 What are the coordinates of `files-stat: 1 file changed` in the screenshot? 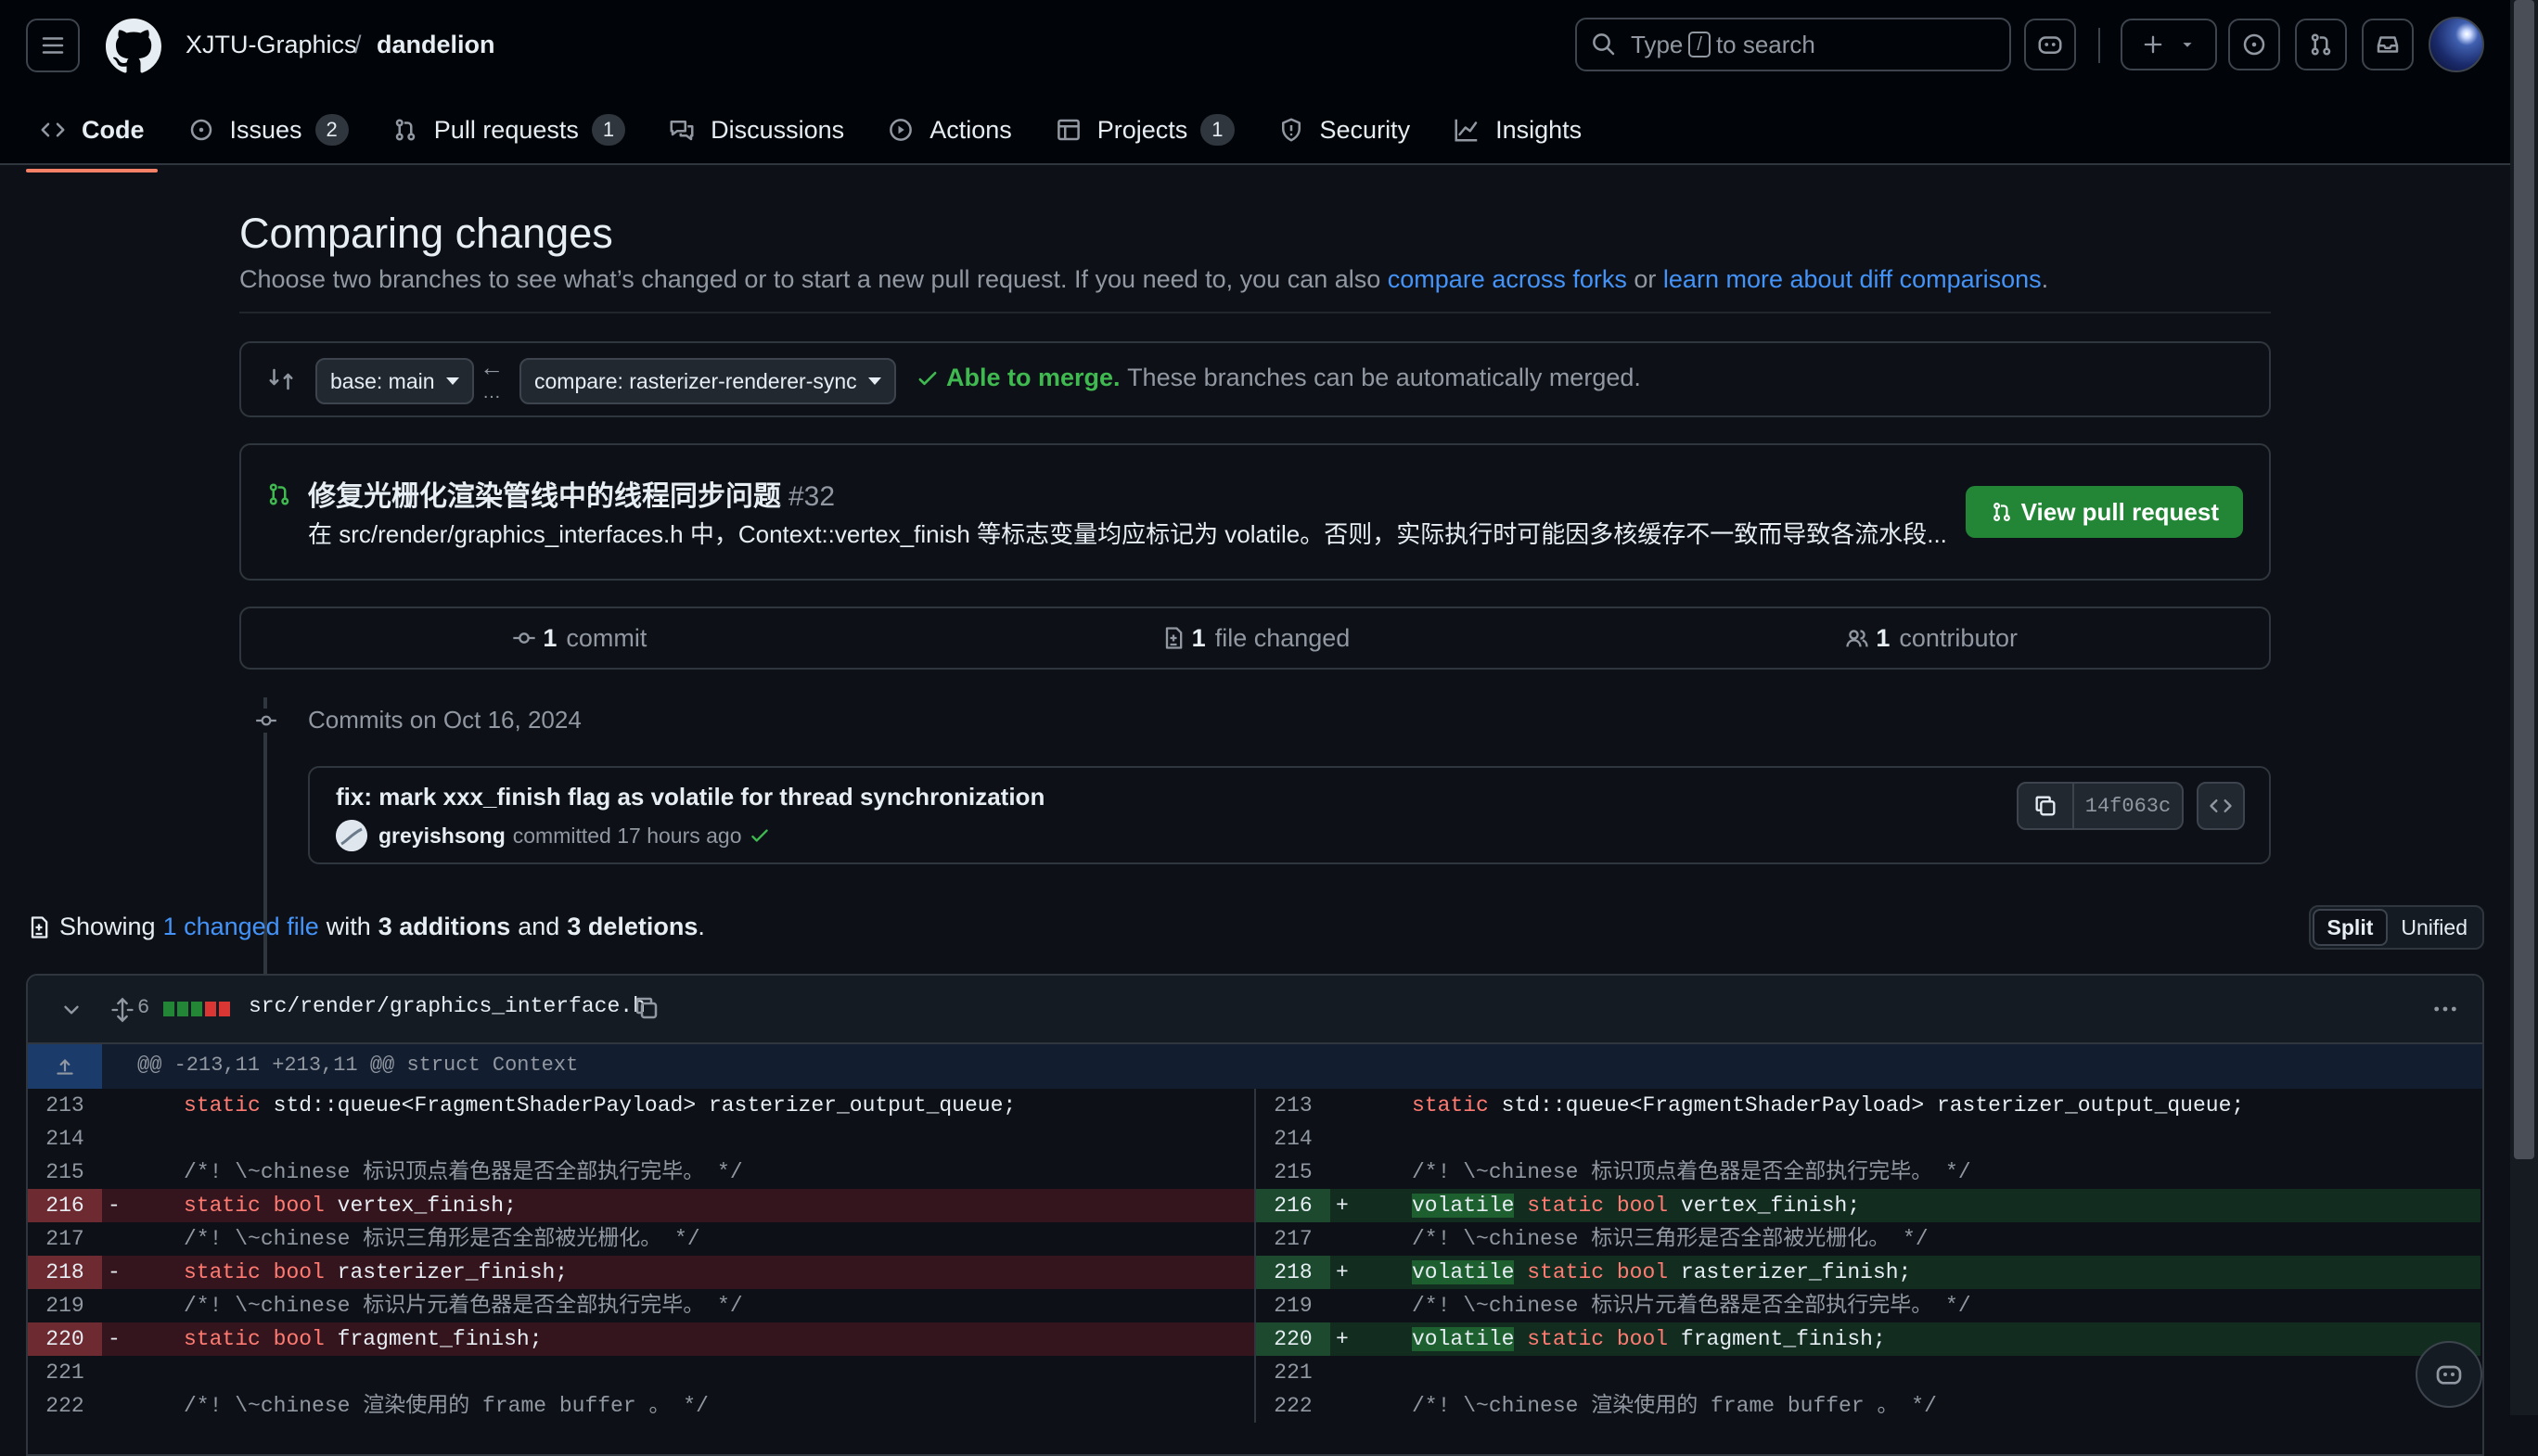 It's located at (1255, 638).